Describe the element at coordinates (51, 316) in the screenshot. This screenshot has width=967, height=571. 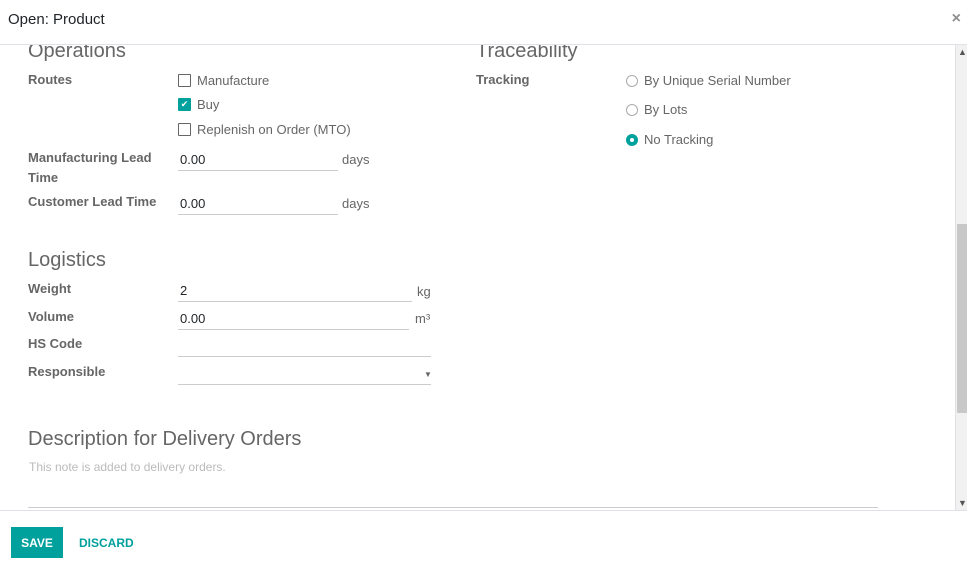
I see `volume-label: Volume` at that location.